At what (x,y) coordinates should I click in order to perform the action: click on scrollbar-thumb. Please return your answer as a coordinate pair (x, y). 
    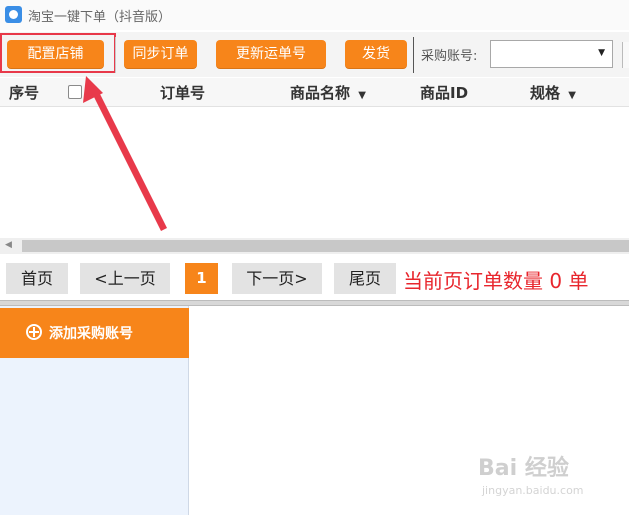
    Looking at the image, I should click on (325, 246).